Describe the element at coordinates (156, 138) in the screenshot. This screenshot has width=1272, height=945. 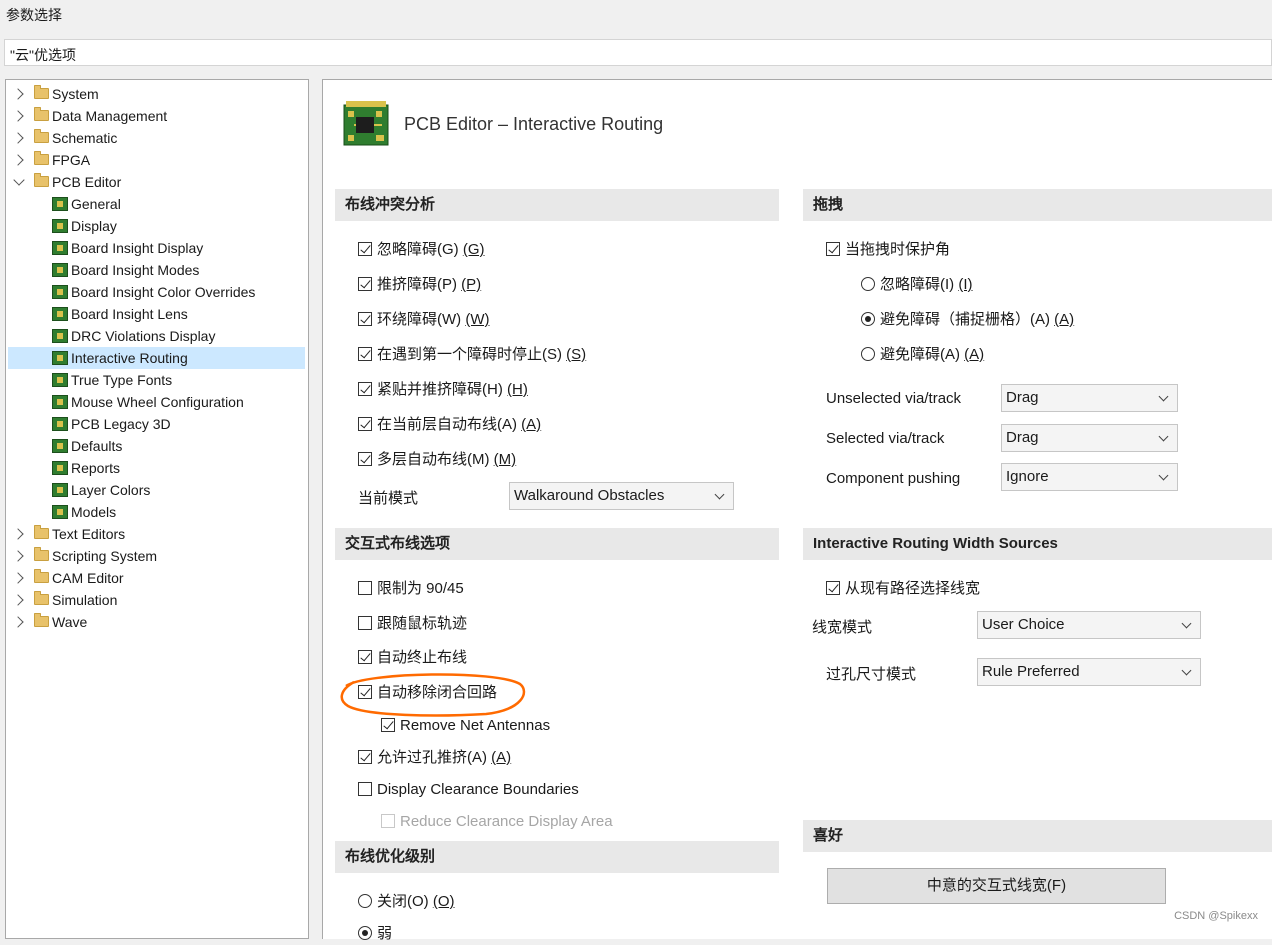
I see `tree-item-schematic: Schematic` at that location.